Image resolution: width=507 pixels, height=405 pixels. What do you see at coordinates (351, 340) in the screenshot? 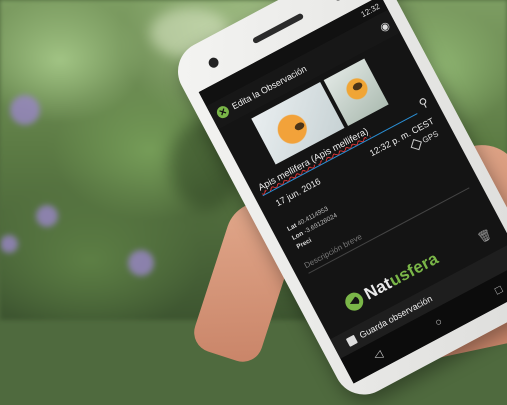
I see `save-icon` at bounding box center [351, 340].